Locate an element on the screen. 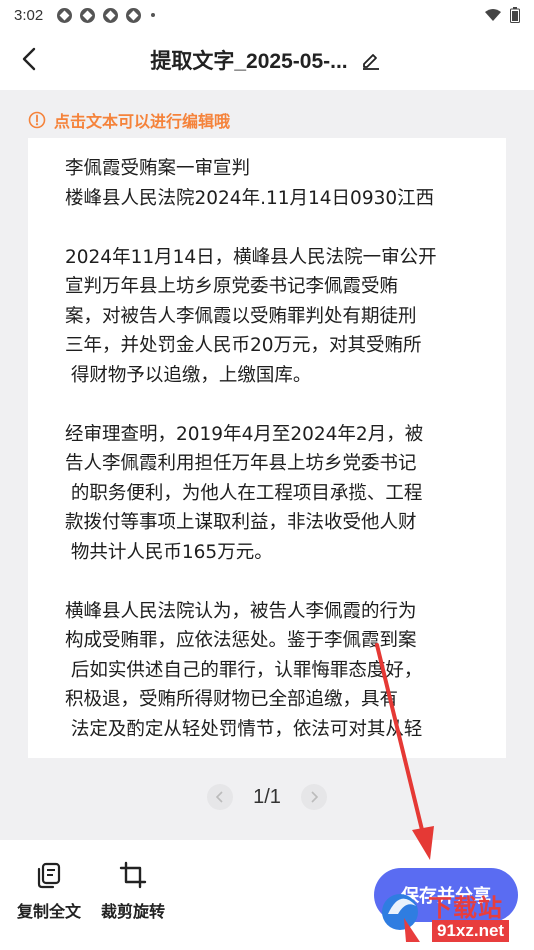 The height and width of the screenshot is (950, 534). crop-rotate-button: 裁剪旋转 is located at coordinates (133, 891).